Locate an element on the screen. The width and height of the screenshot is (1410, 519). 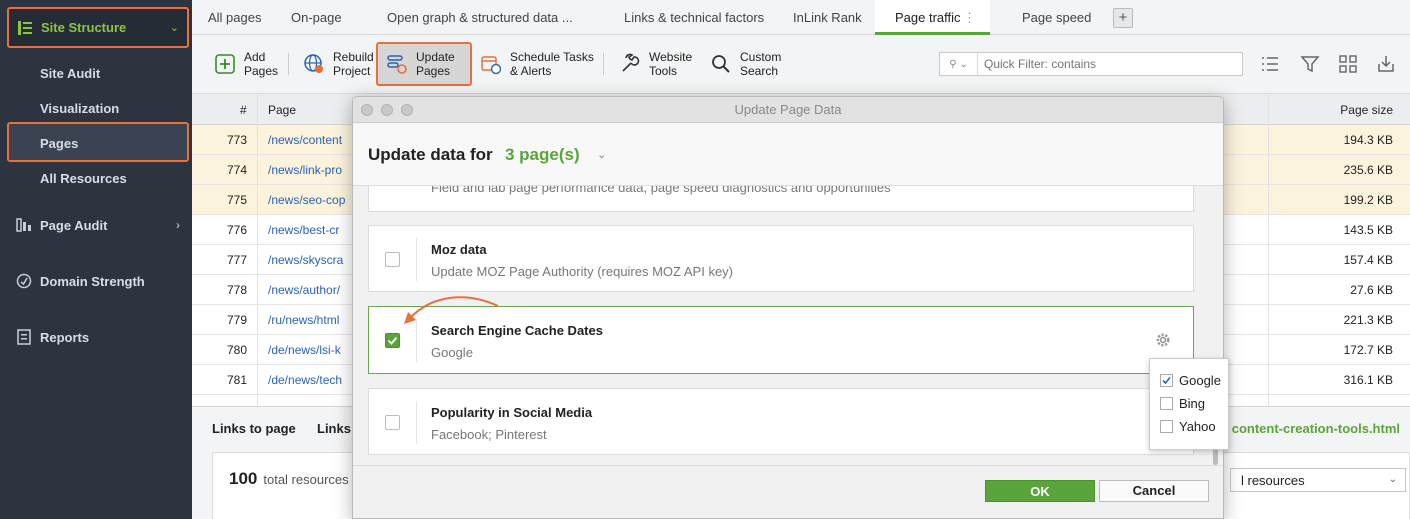
sidebar-item-page-audit: Page Audit › is located at coordinates (100, 225).